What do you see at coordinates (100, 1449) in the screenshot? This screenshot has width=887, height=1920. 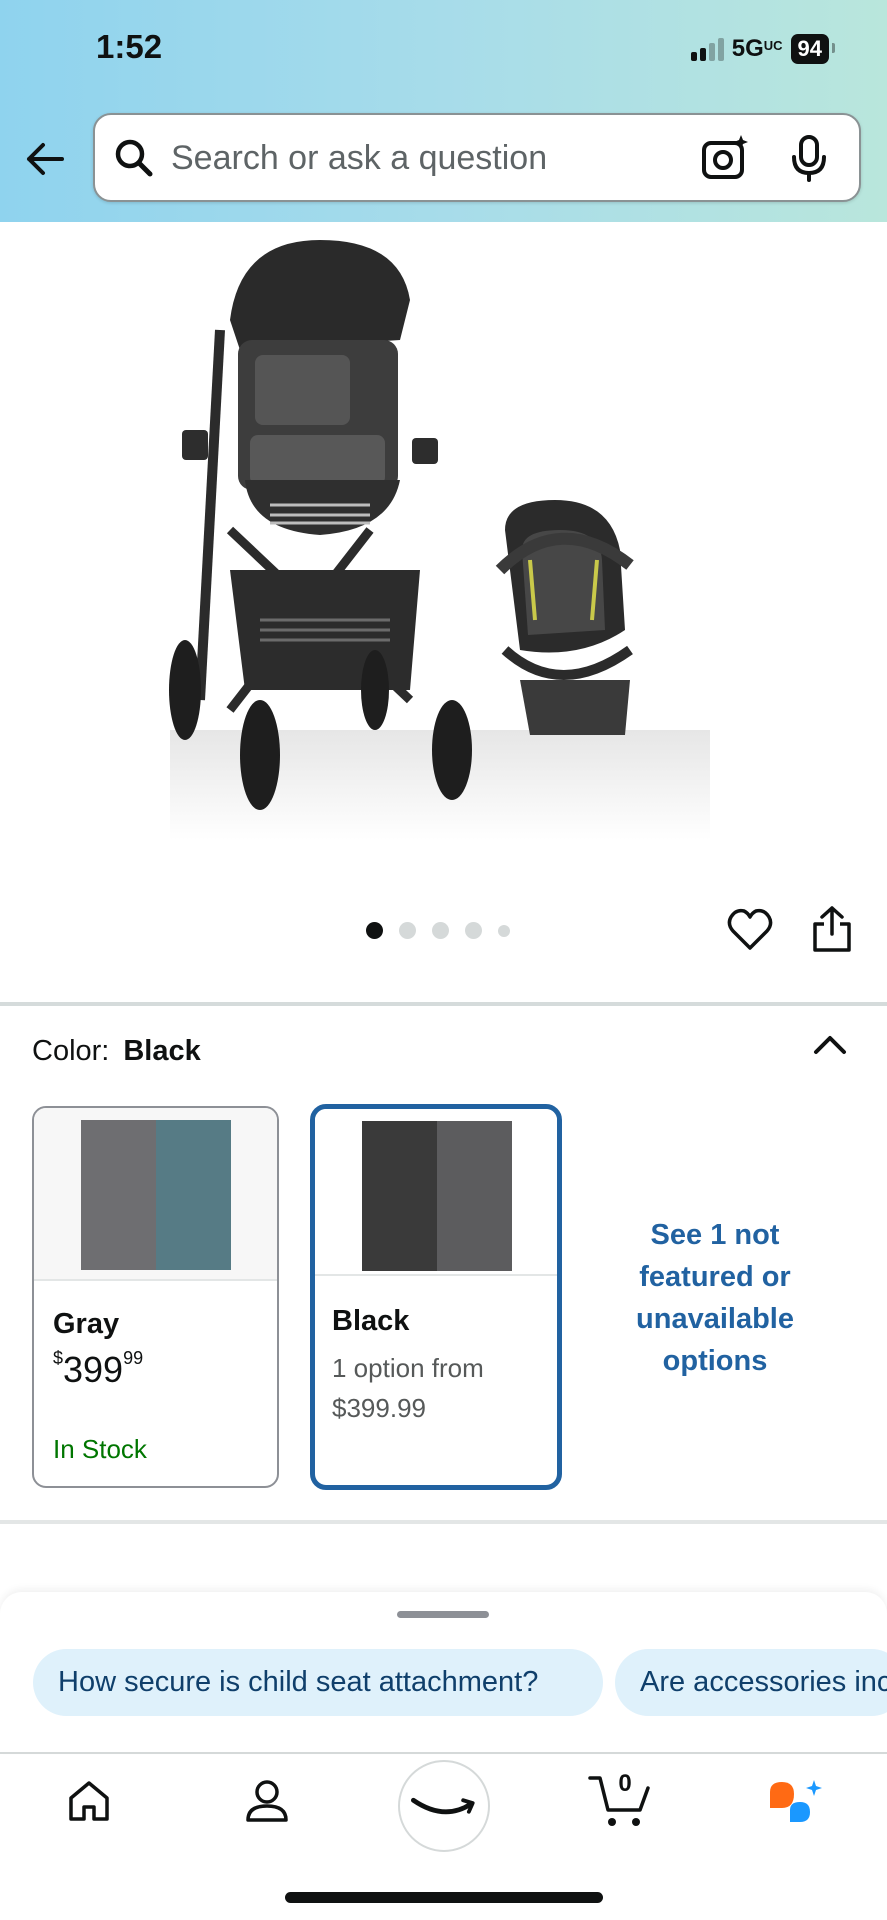 I see `stock-status: In Stock` at bounding box center [100, 1449].